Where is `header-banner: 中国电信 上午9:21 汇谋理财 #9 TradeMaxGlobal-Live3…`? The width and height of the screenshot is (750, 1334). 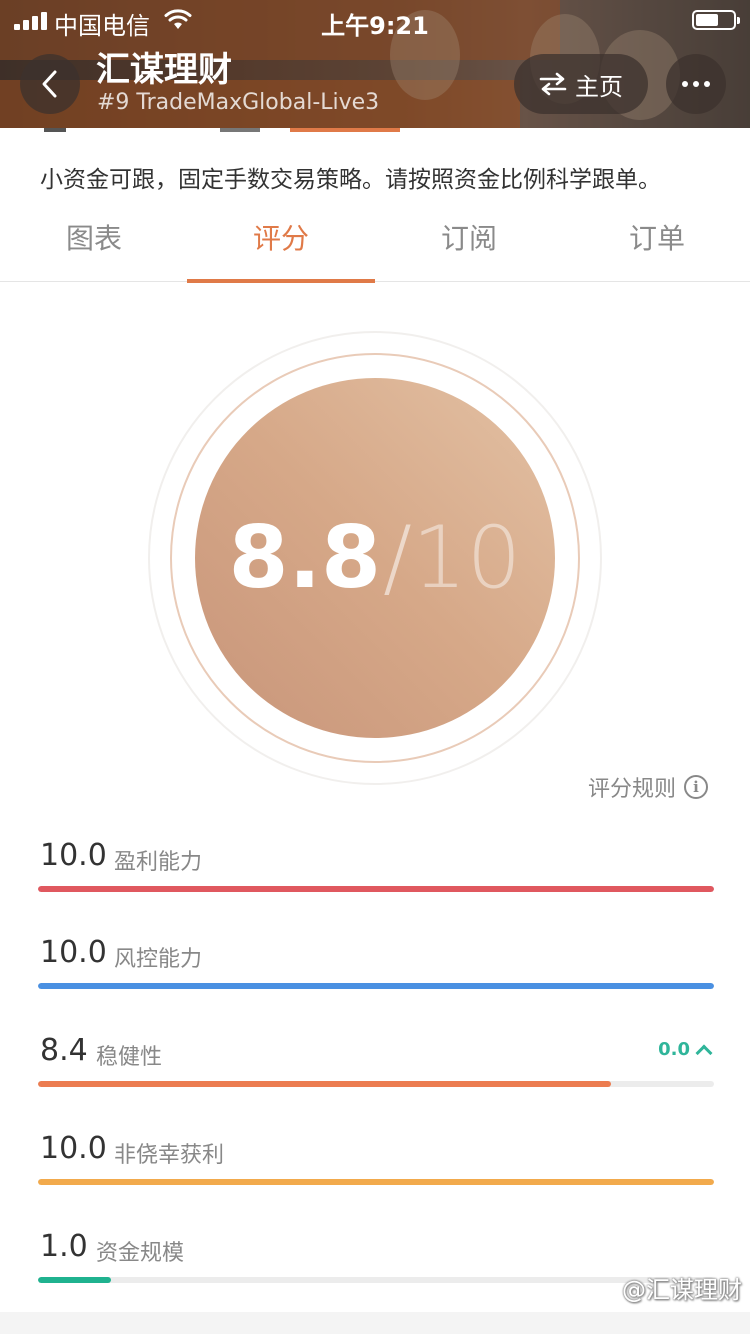
header-banner: 中国电信 上午9:21 汇谋理财 #9 TradeMaxGlobal-Live3… is located at coordinates (375, 64).